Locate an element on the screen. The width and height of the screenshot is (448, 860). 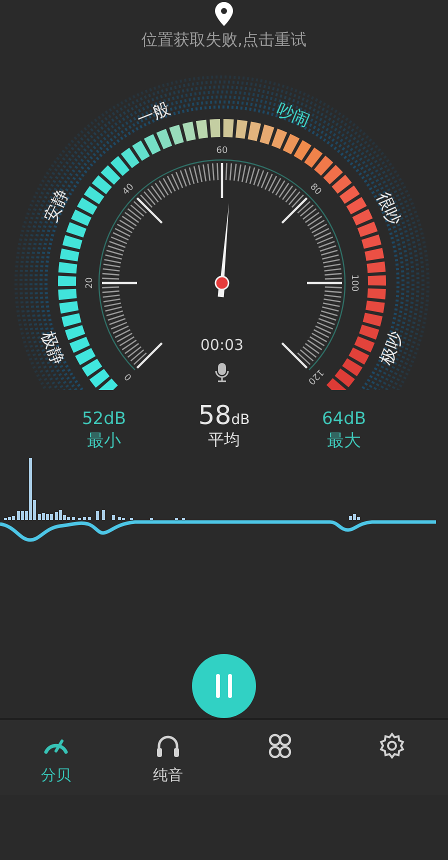
stat-label: 最大 is located at coordinates (344, 441).